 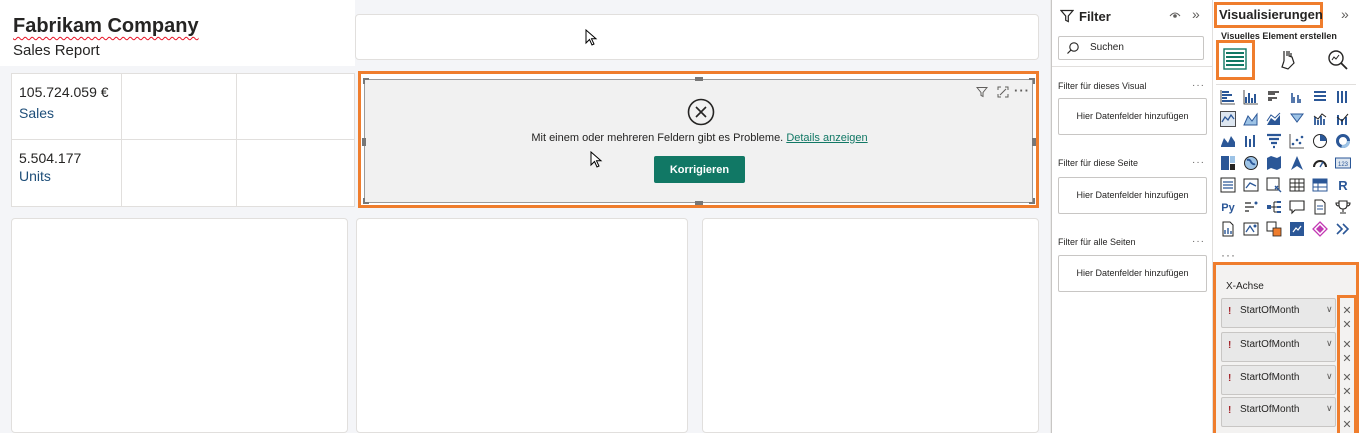 What do you see at coordinates (1274, 185) in the screenshot?
I see `slicer-icon` at bounding box center [1274, 185].